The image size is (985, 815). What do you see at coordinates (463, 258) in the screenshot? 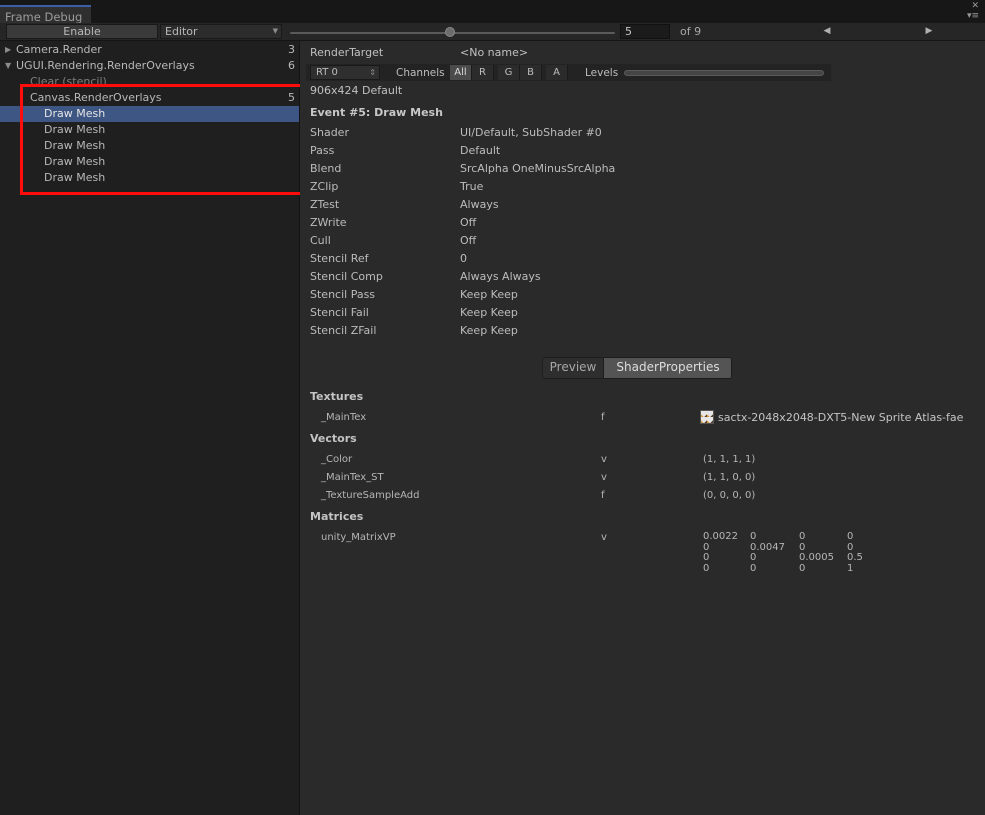
I see `prop-stencil-ref-value: 0` at bounding box center [463, 258].